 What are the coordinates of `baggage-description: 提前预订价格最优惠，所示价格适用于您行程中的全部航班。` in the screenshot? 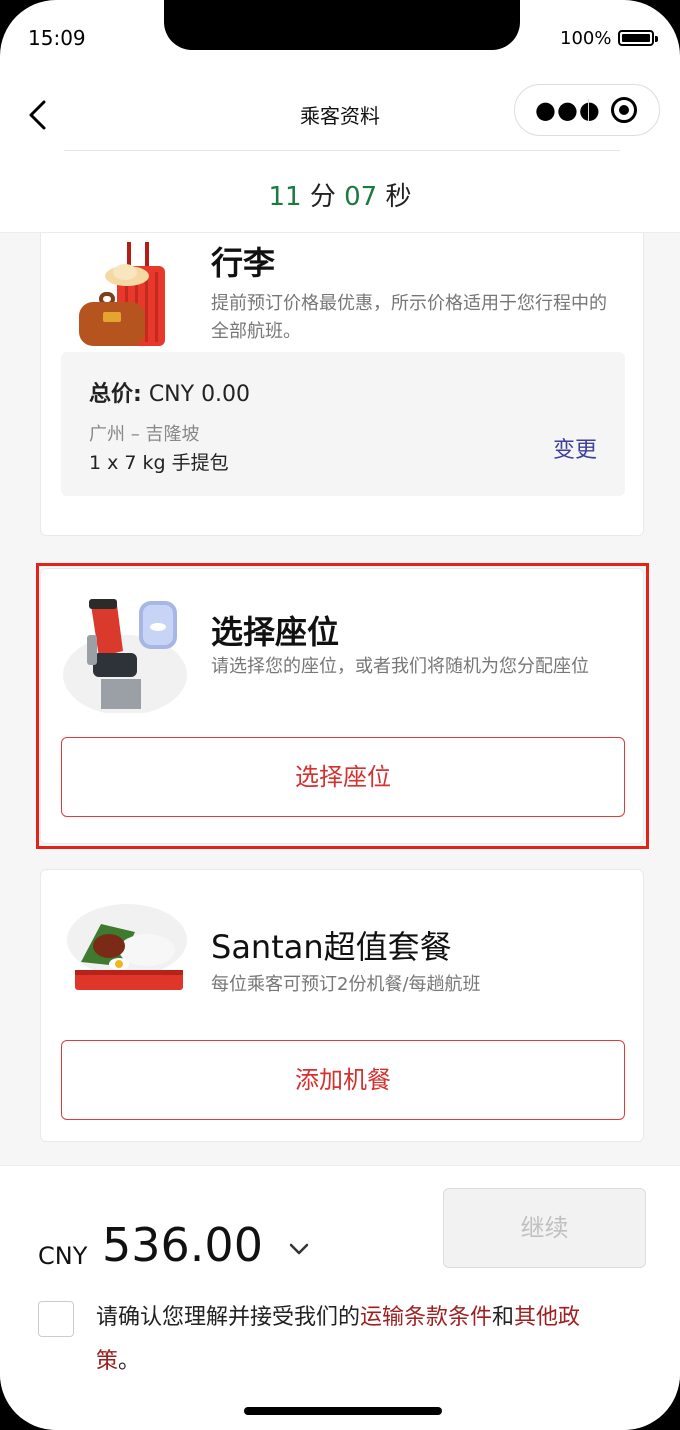 It's located at (409, 317).